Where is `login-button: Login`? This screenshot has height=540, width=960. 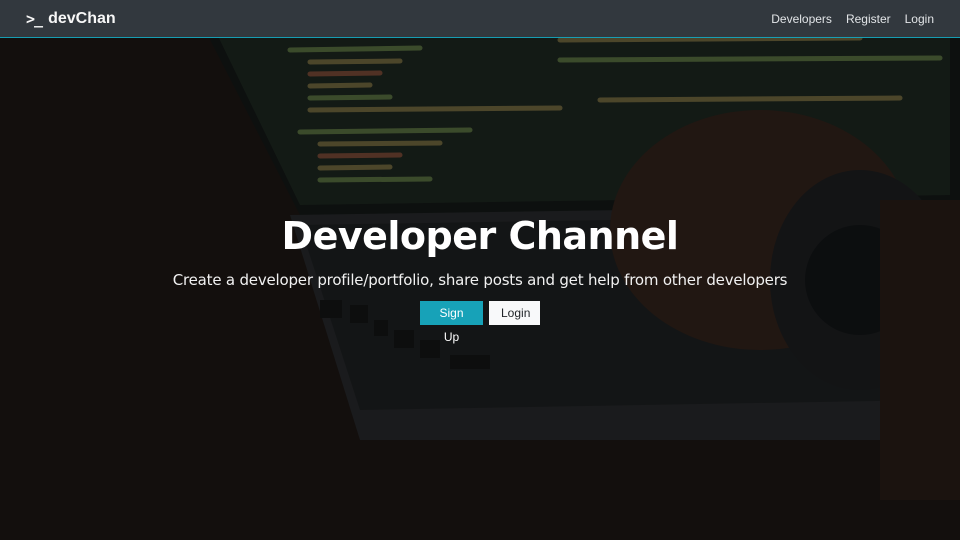
login-button: Login is located at coordinates (514, 312).